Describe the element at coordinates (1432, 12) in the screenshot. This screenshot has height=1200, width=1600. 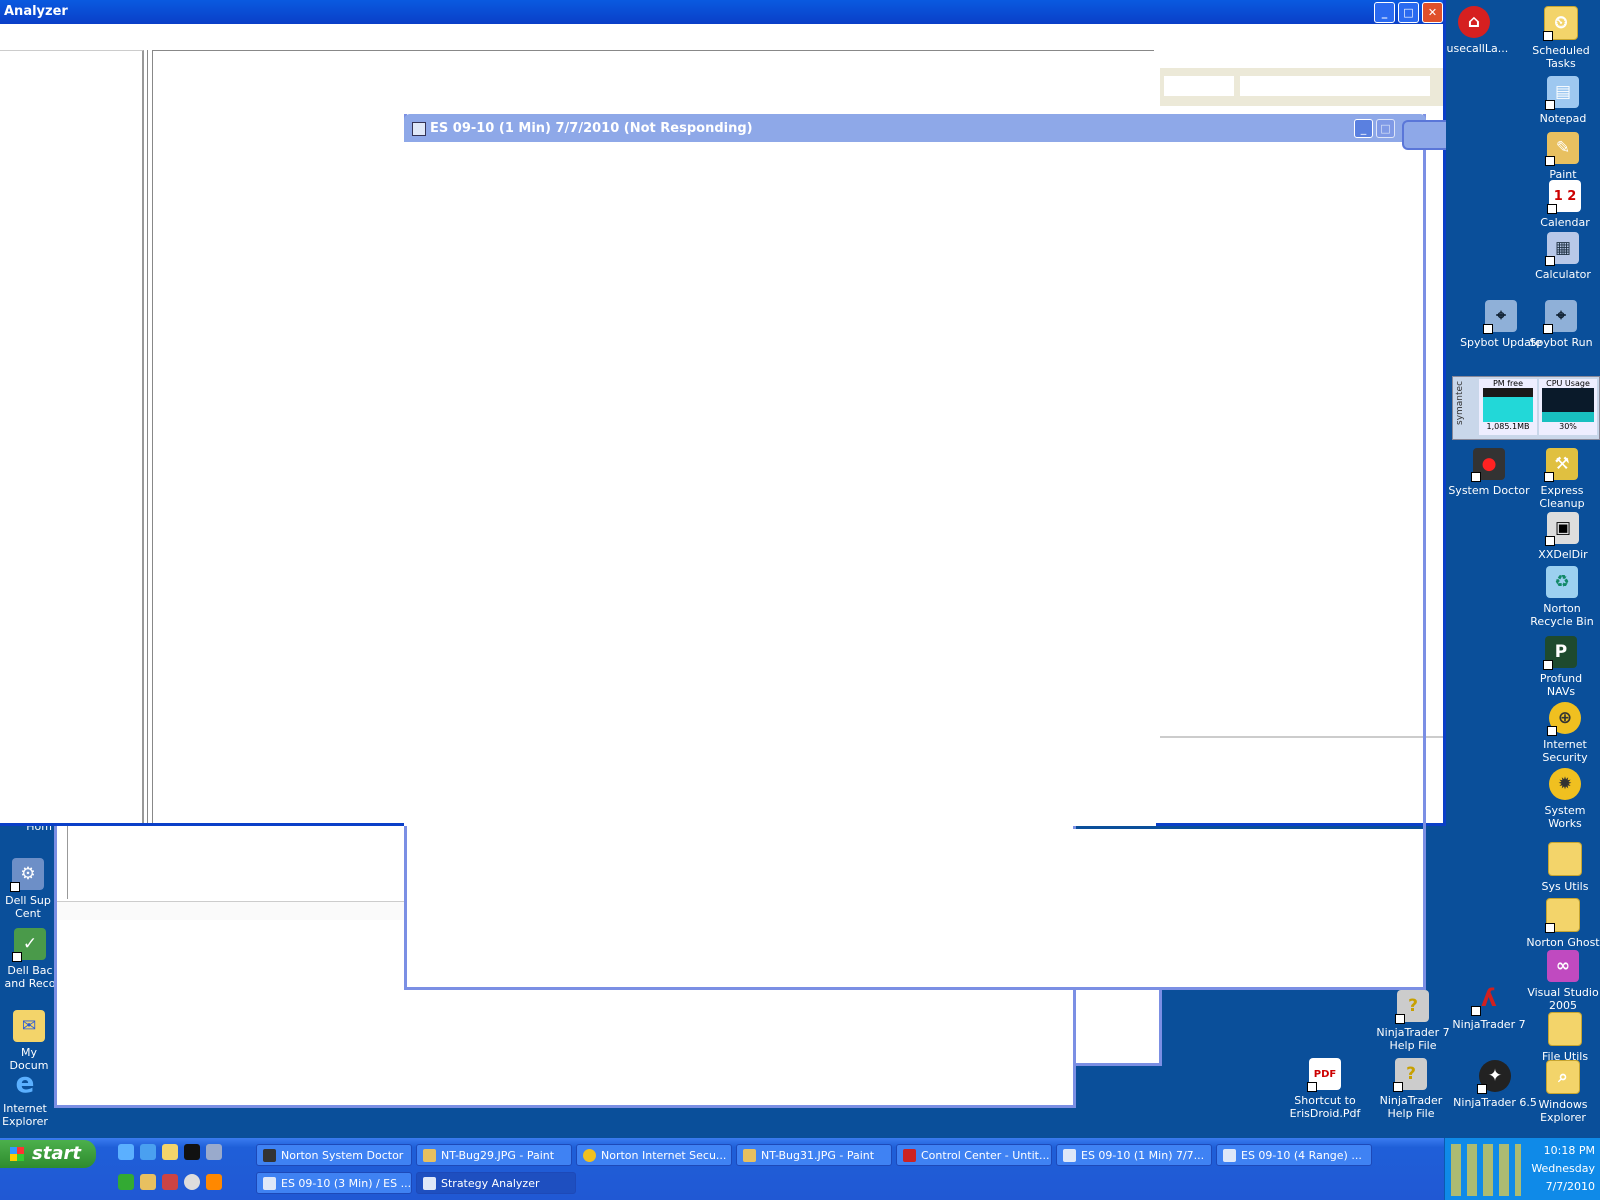
I see `close-button: ✕` at that location.